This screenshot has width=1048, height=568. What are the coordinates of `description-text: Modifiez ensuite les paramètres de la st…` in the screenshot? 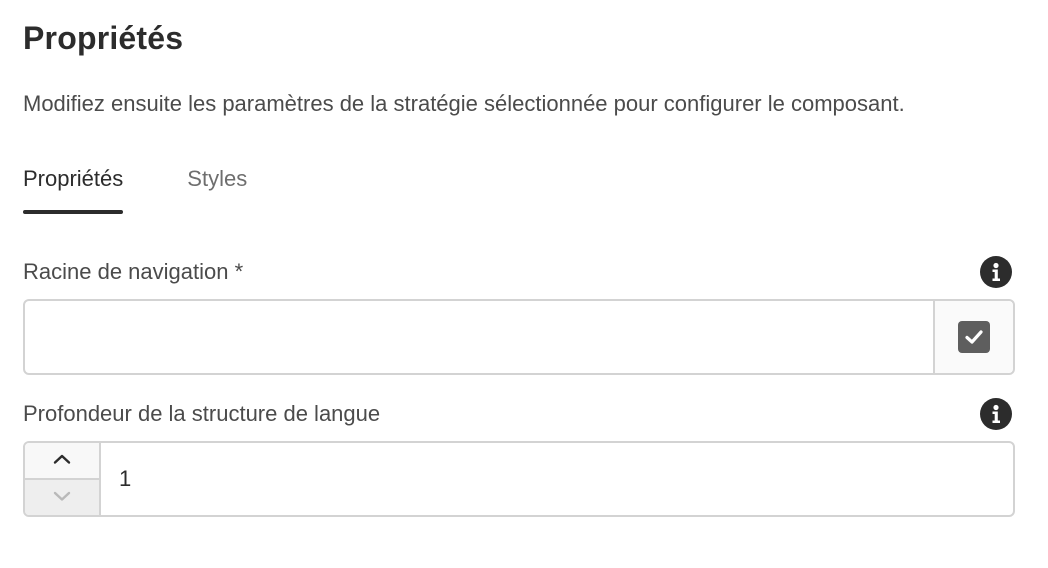 It's located at (464, 103).